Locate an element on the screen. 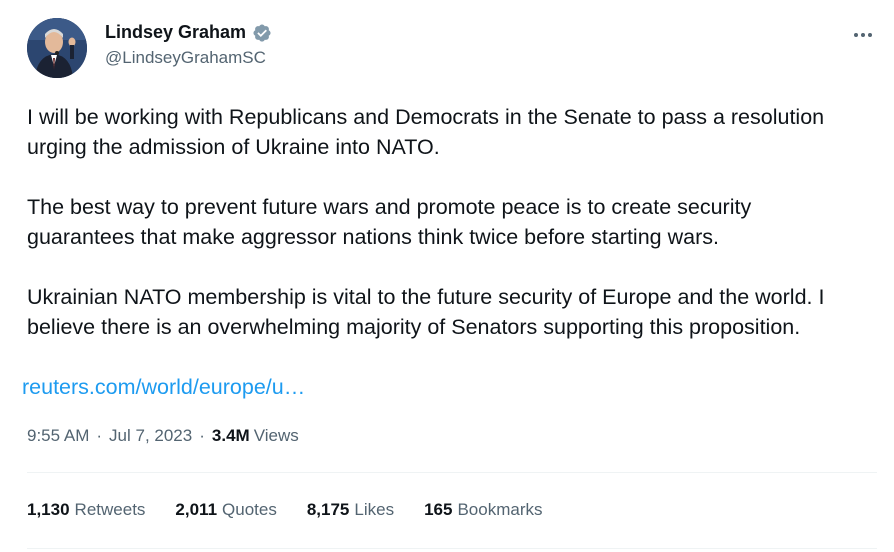 This screenshot has height=552, width=894. author-handle: @LindseyGrahamSC is located at coordinates (185, 58).